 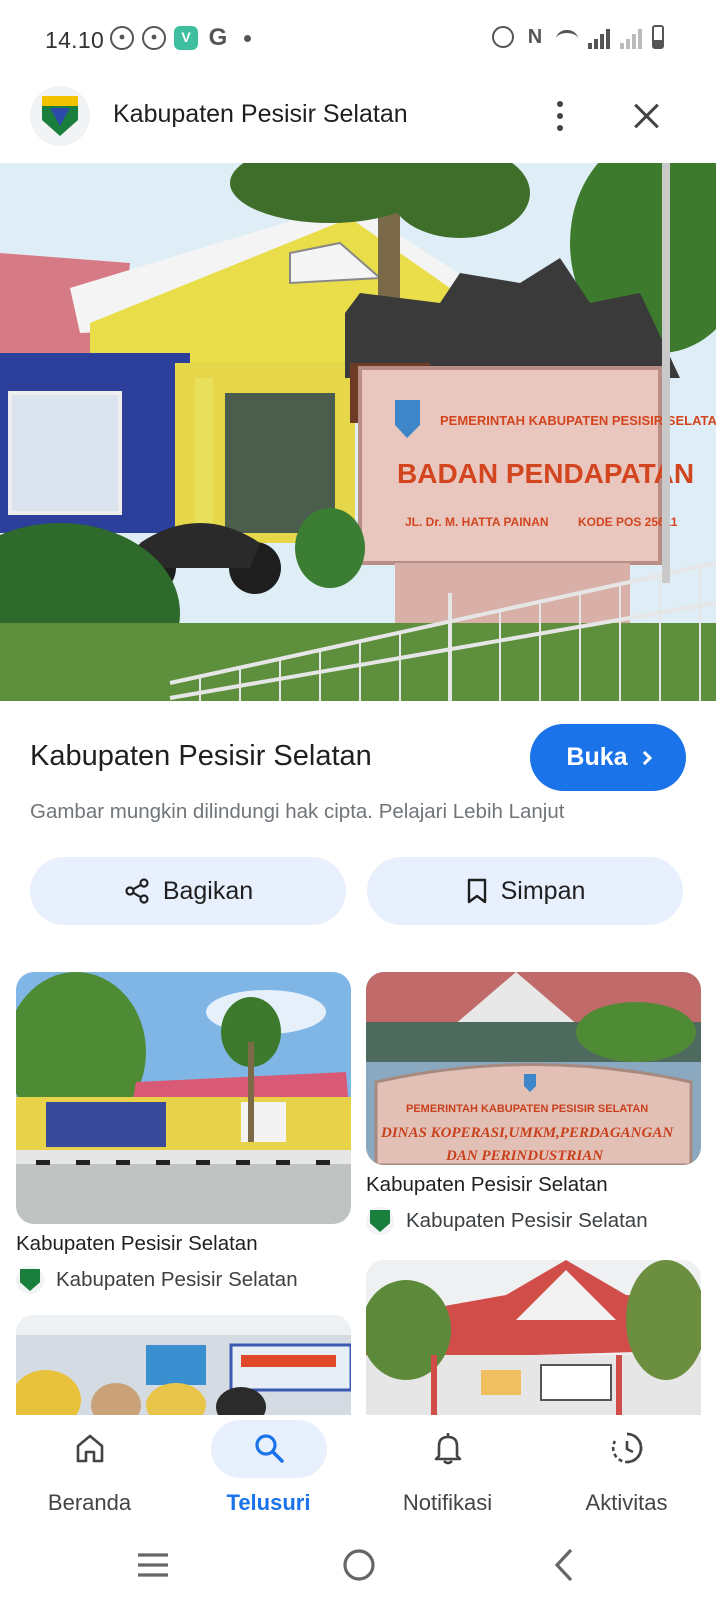 What do you see at coordinates (535, 37) in the screenshot?
I see `nfc-icon: N` at bounding box center [535, 37].